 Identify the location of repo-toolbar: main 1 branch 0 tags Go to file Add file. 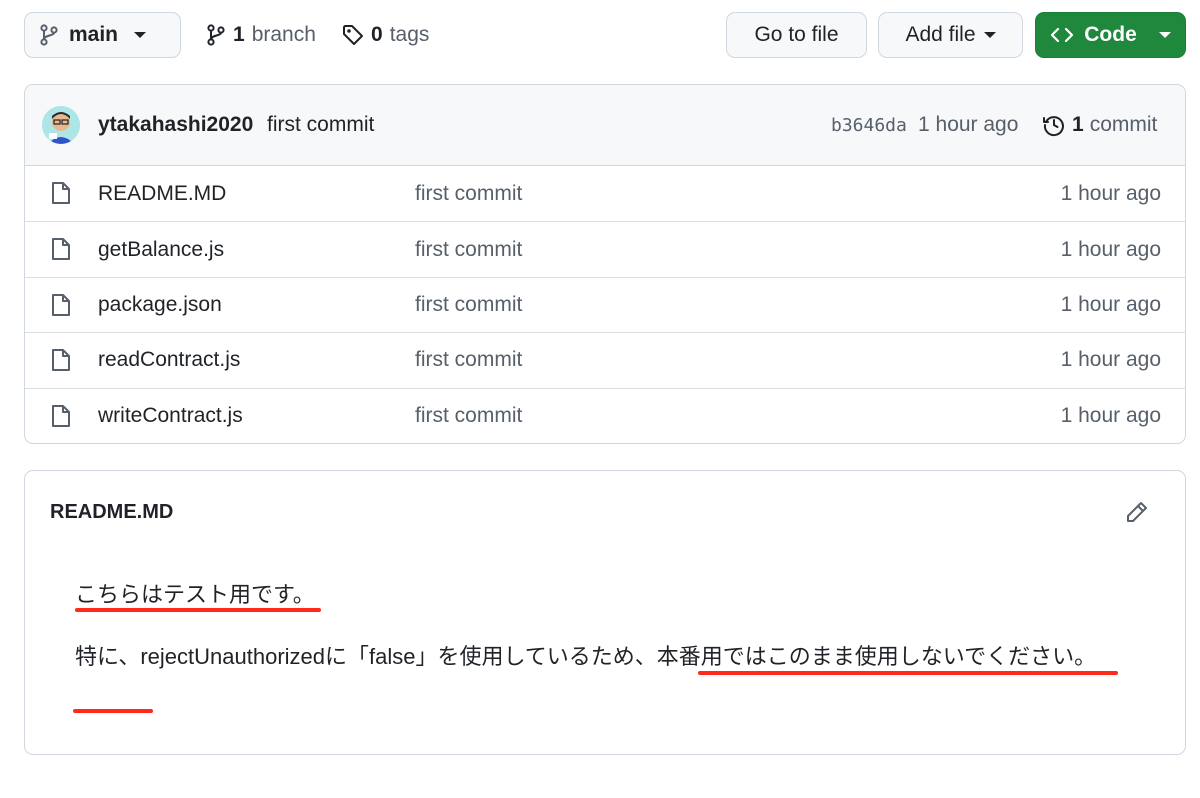
(605, 36).